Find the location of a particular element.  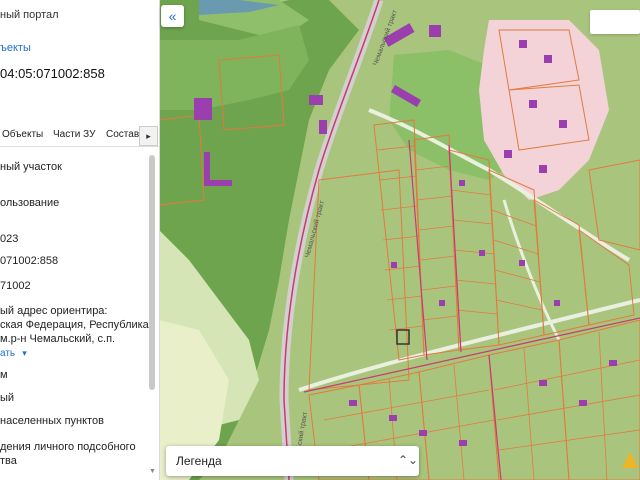

field-permitted-use-line1: дения личного подсобного is located at coordinates (68, 447).